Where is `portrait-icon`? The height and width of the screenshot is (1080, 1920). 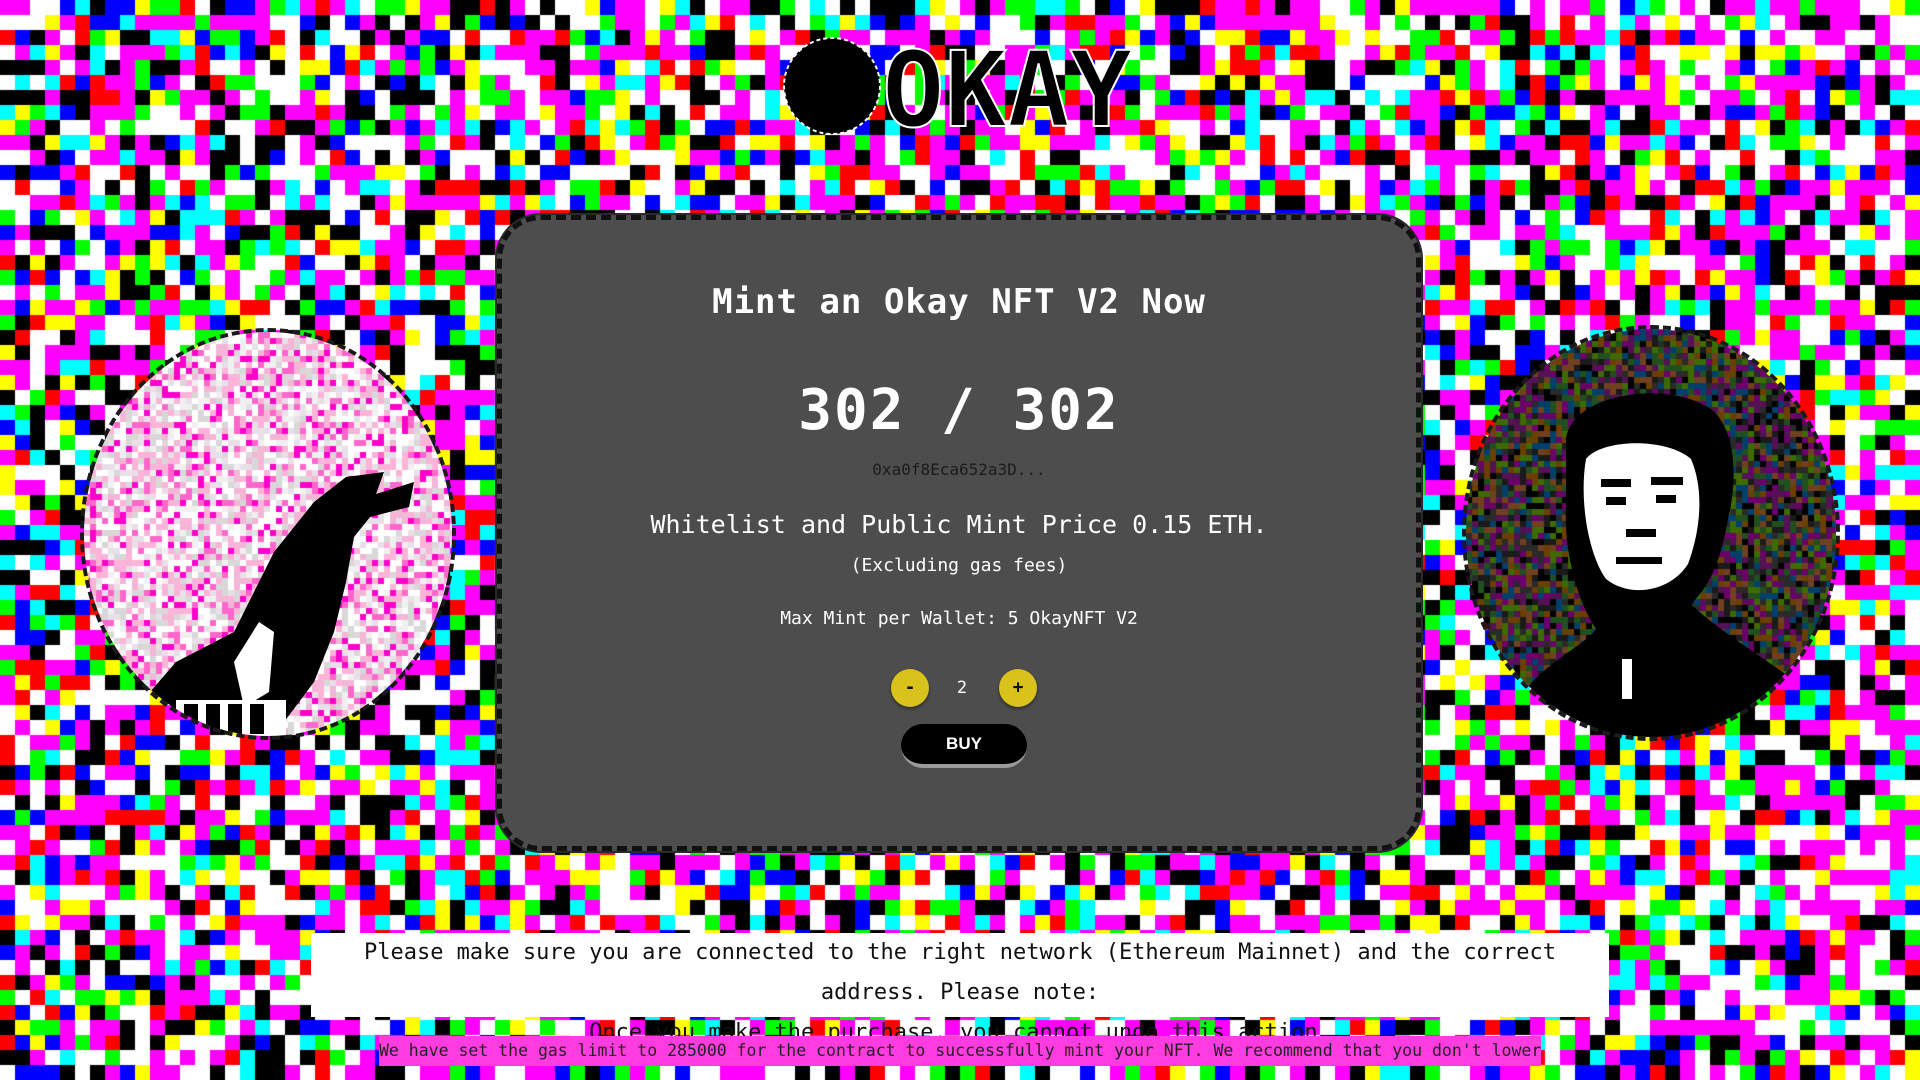
portrait-icon is located at coordinates (1661, 565).